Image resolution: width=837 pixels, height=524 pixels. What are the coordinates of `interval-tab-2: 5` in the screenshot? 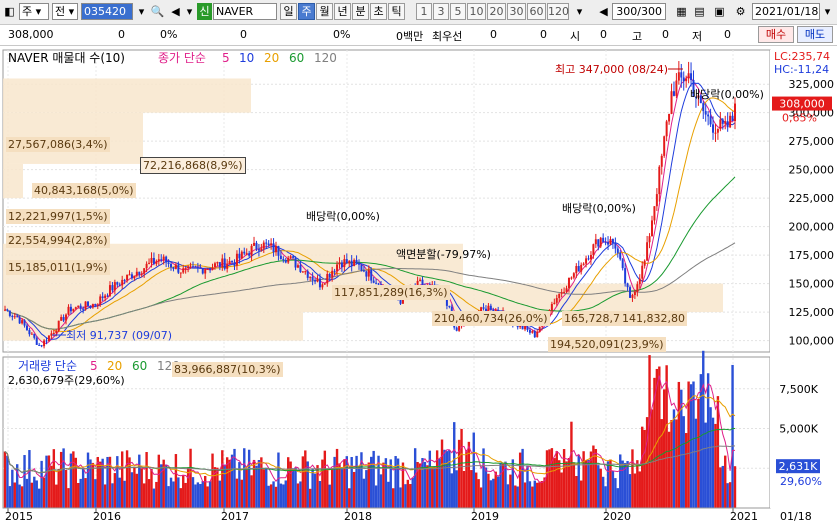 It's located at (458, 11).